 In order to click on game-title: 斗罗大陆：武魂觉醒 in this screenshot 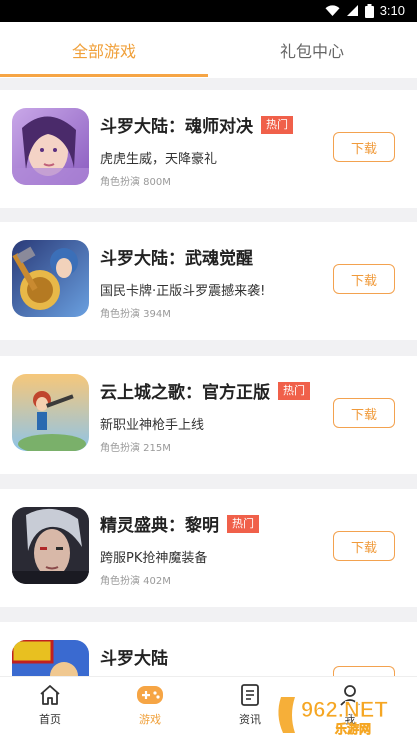, I will do `click(176, 259)`.